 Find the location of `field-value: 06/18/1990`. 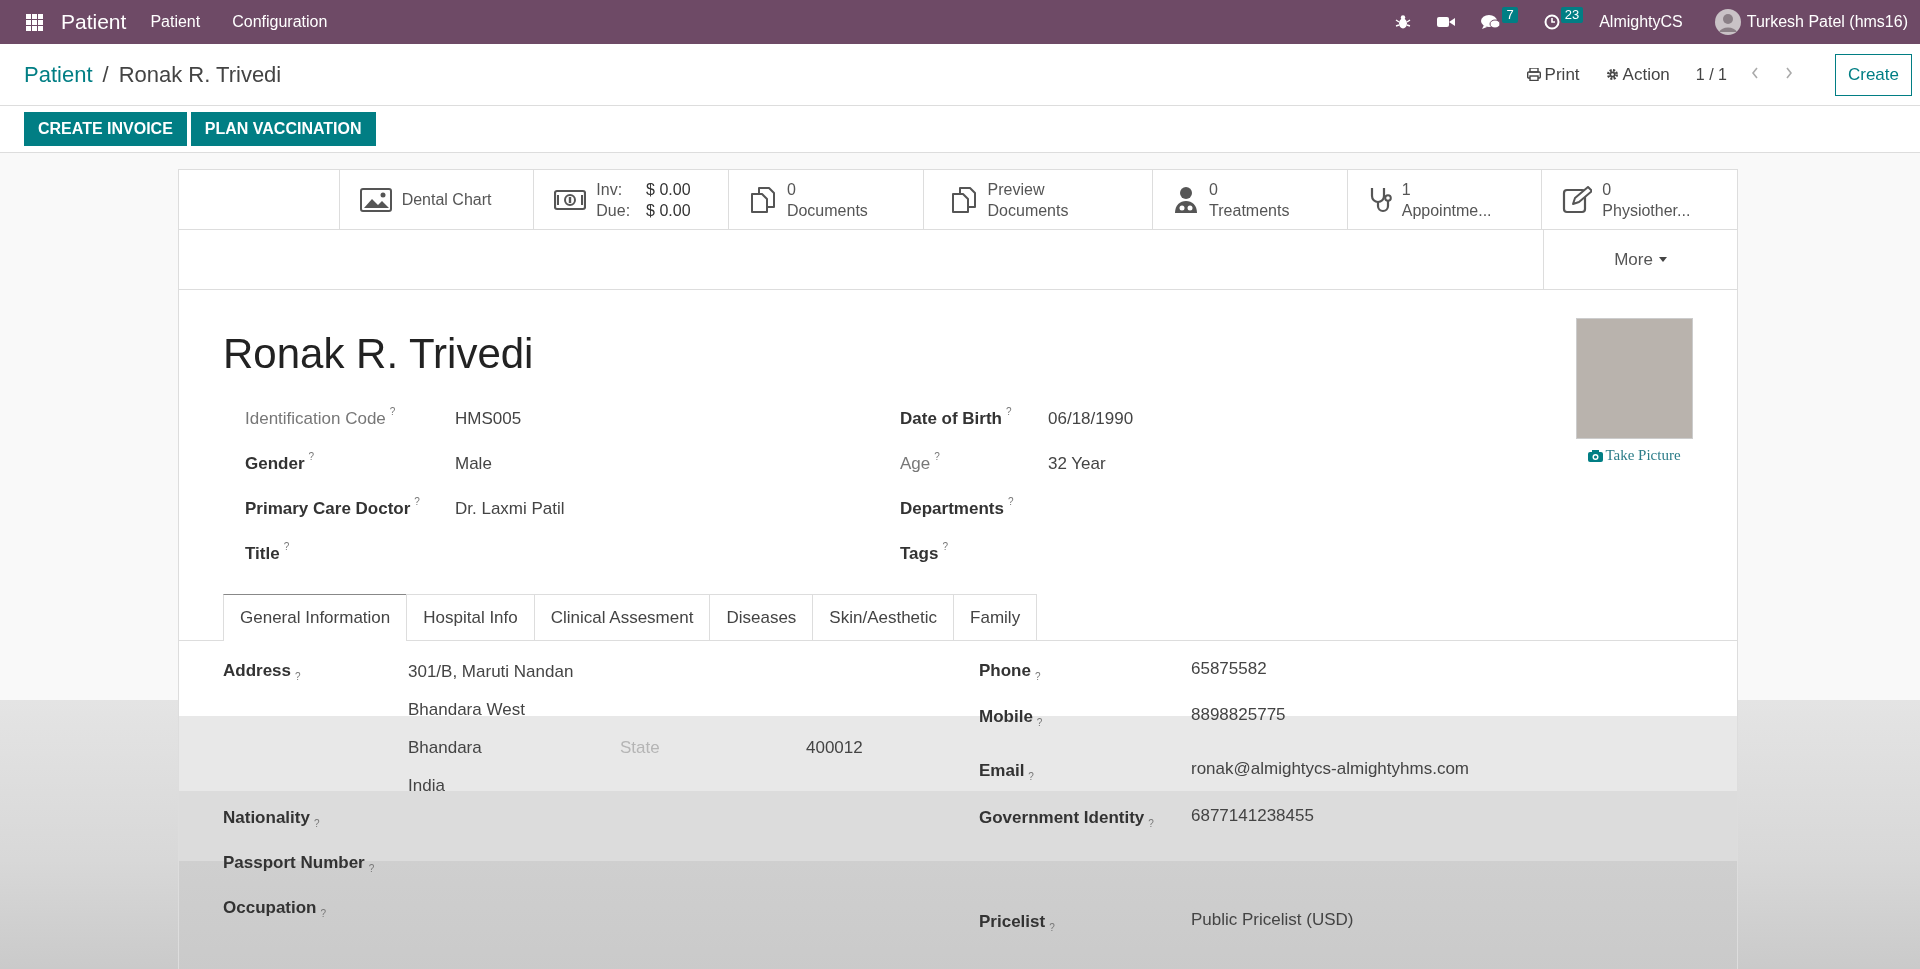

field-value: 06/18/1990 is located at coordinates (1091, 418).